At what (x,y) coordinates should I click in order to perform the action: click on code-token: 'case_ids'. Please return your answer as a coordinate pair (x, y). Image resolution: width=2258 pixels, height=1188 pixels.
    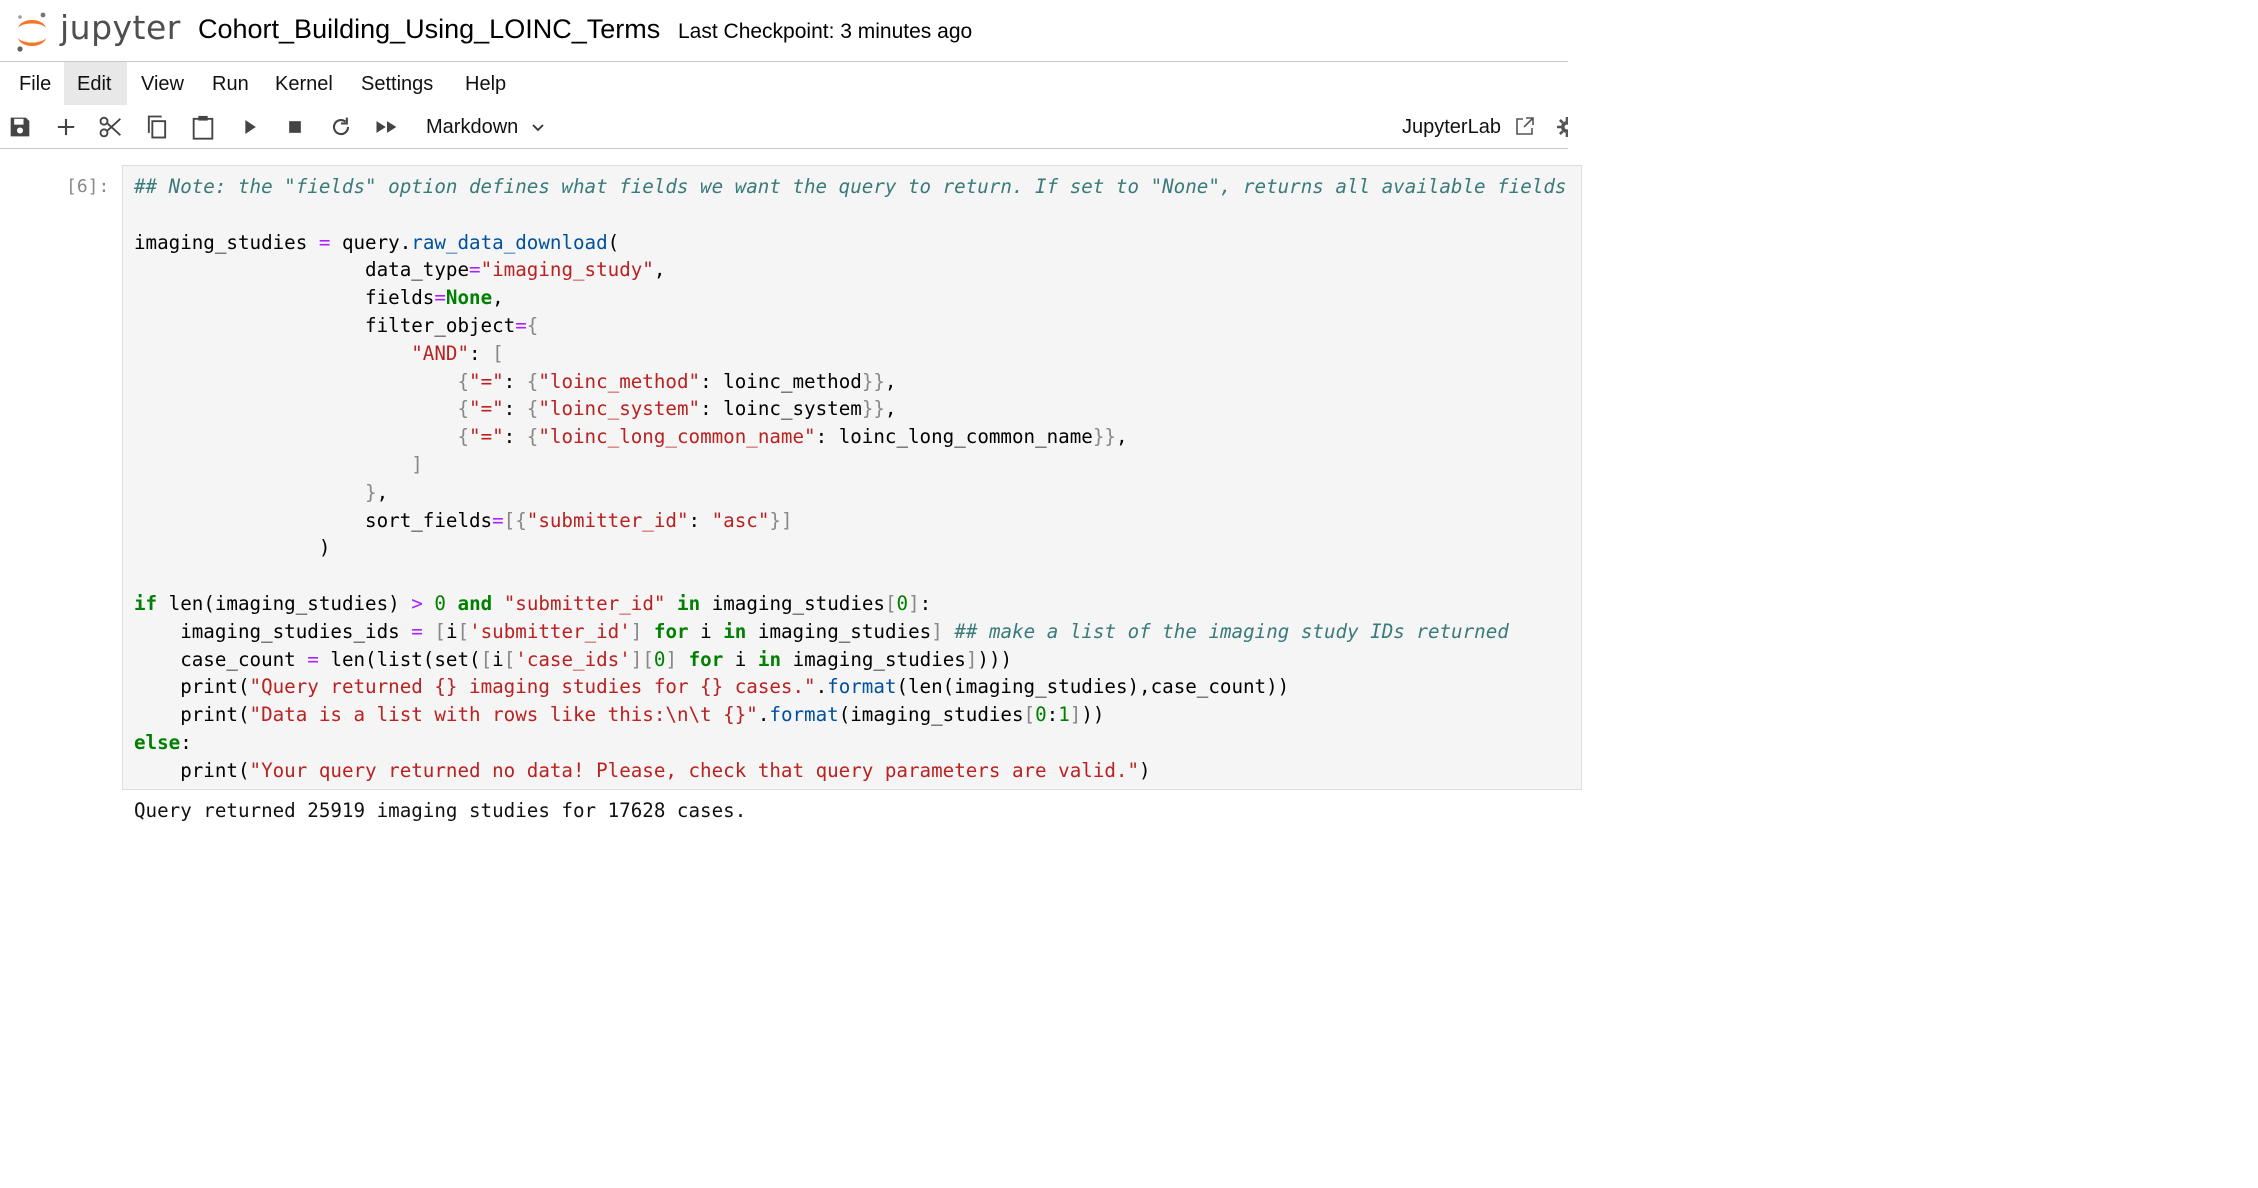
    Looking at the image, I should click on (573, 659).